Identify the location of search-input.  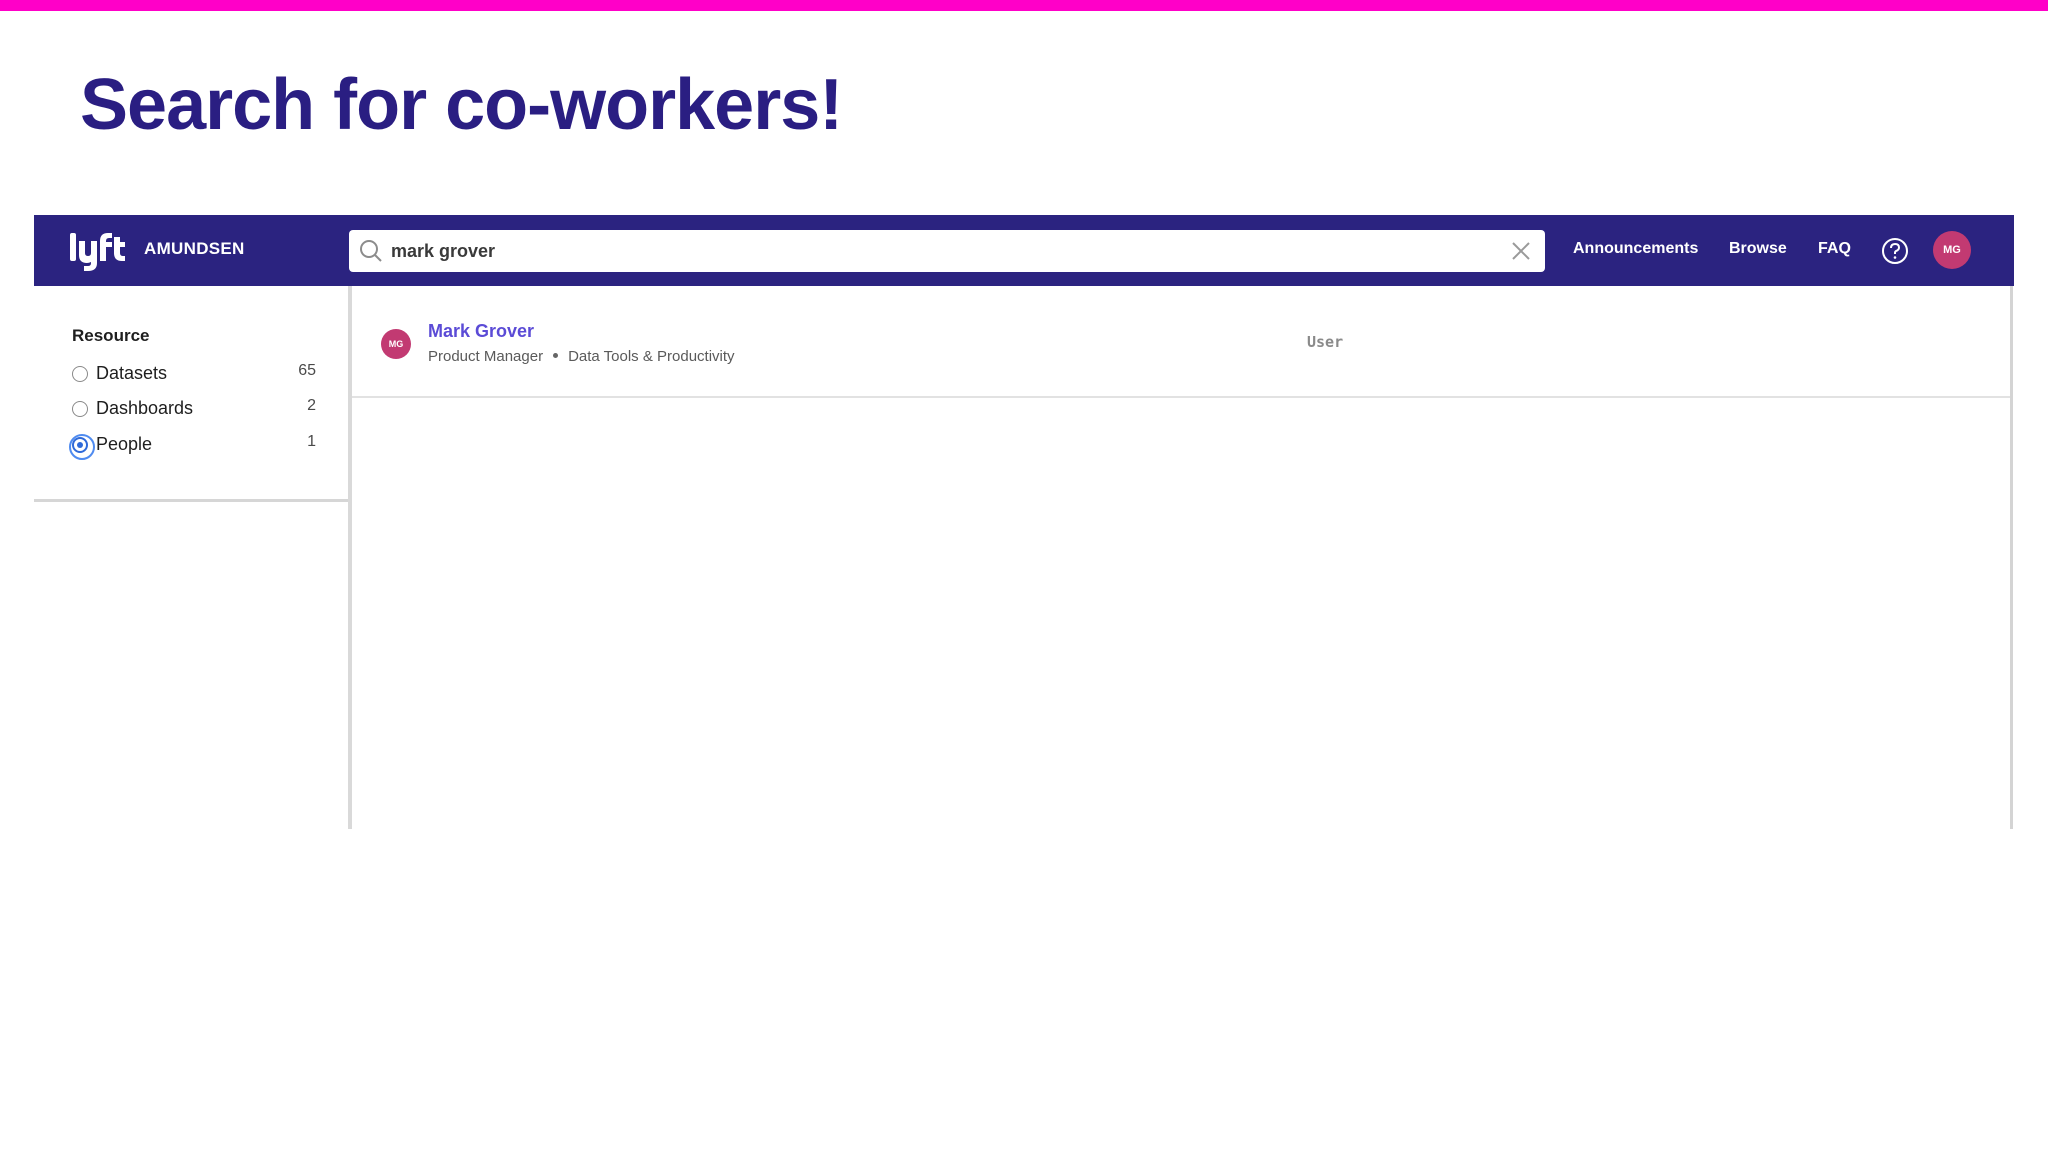
(931, 251).